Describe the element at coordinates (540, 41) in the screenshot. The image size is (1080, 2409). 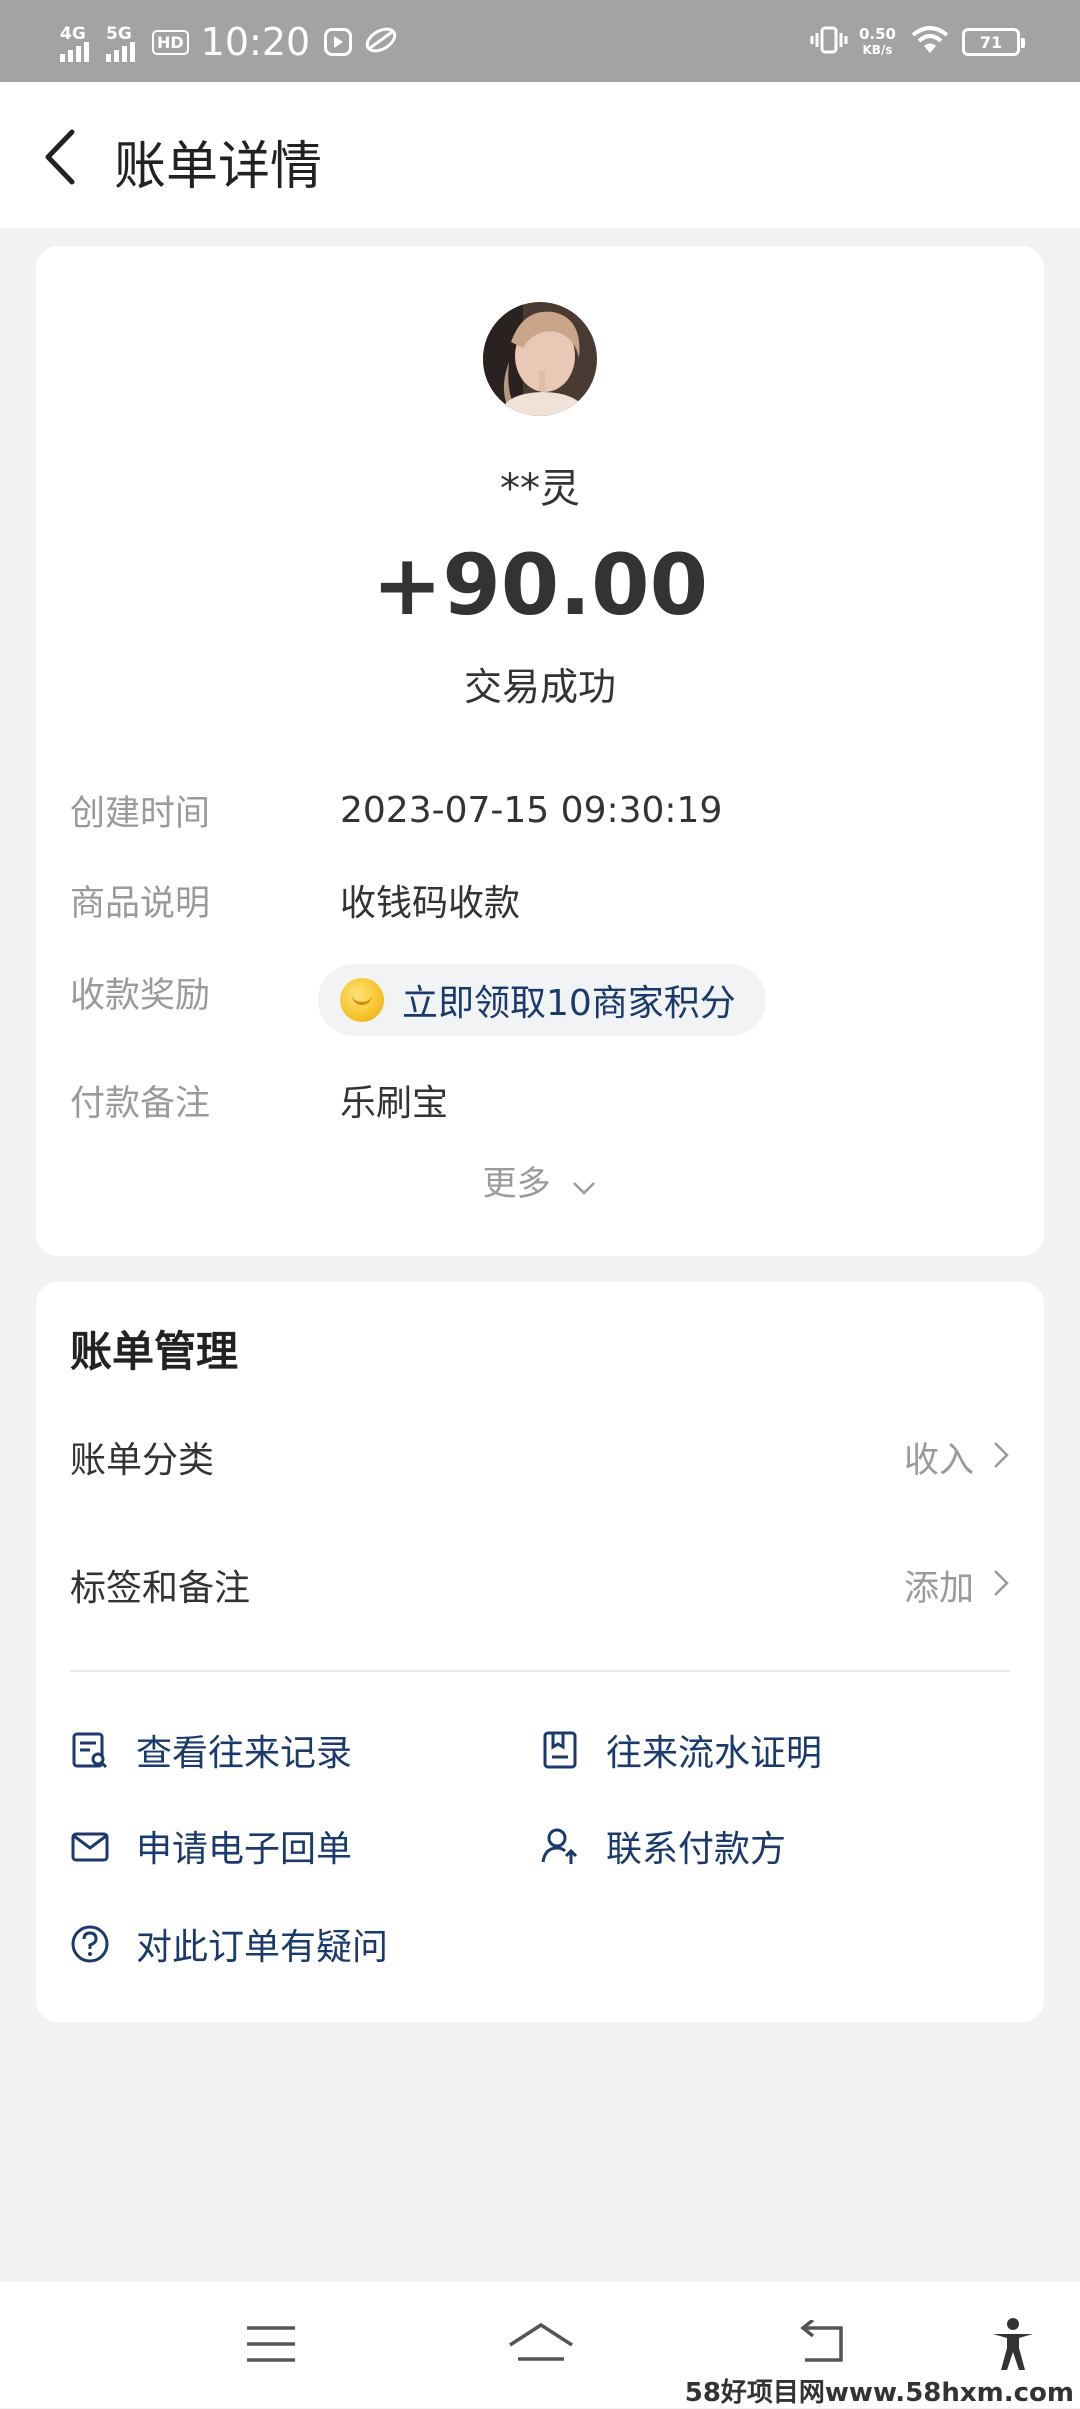
I see `status-bar: 4G 5G HD 10:20 0.50 KB/s 71` at that location.